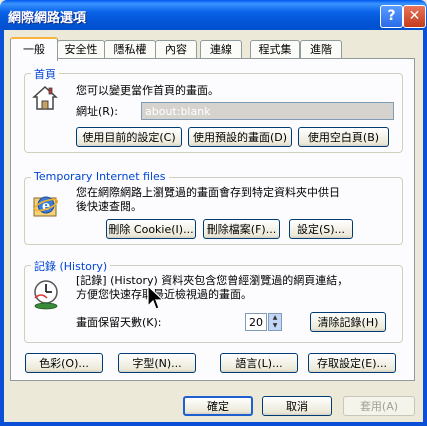  What do you see at coordinates (213, 424) in the screenshot?
I see `window-frame-bottom` at bounding box center [213, 424].